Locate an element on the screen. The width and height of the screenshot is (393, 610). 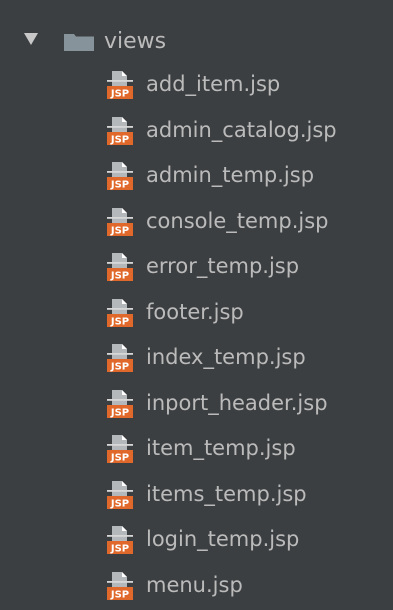
file-item-footer: JSP footer.jsp is located at coordinates (196, 313).